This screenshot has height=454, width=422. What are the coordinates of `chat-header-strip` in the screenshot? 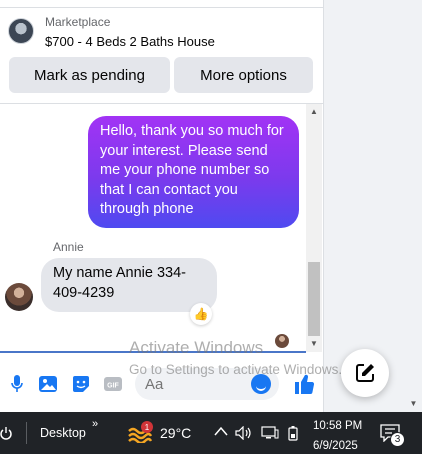 It's located at (162, 4).